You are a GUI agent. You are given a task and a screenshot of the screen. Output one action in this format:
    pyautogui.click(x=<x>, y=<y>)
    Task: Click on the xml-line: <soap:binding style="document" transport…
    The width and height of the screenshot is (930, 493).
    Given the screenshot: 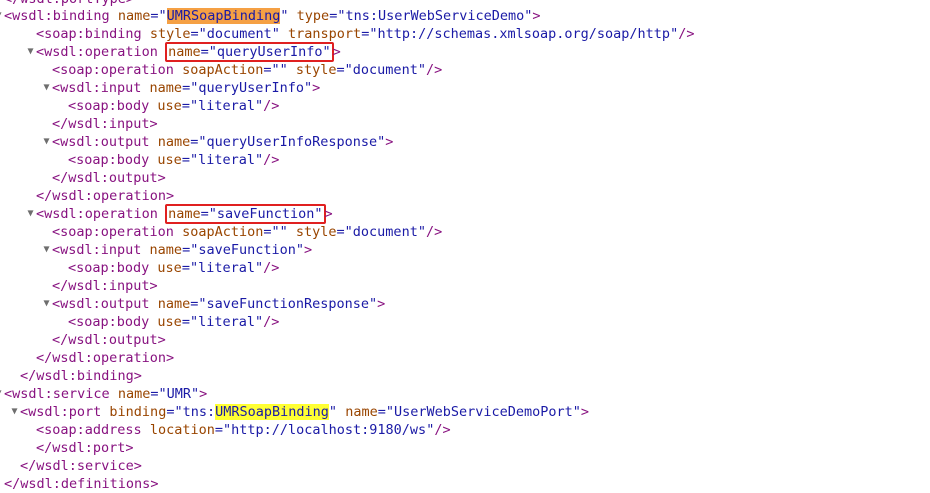 What is the action you would take?
    pyautogui.click(x=365, y=34)
    